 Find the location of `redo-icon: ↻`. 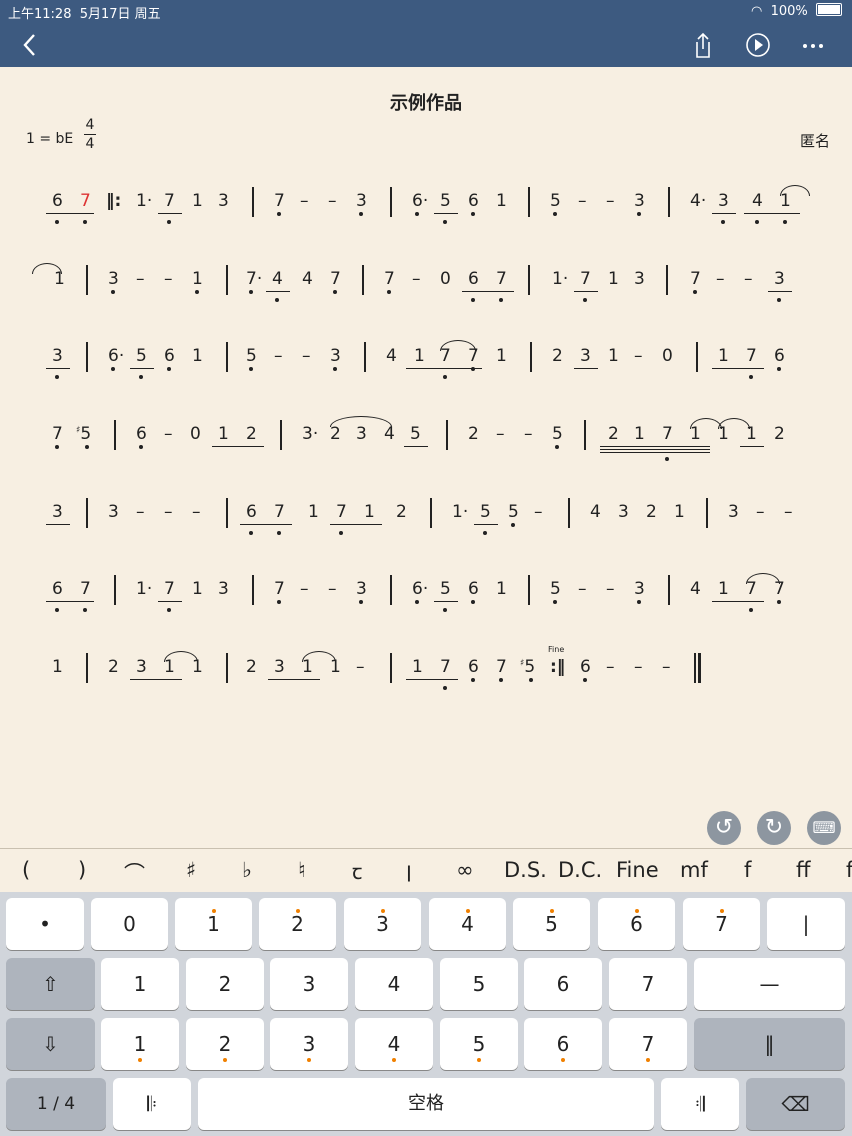

redo-icon: ↻ is located at coordinates (774, 827).